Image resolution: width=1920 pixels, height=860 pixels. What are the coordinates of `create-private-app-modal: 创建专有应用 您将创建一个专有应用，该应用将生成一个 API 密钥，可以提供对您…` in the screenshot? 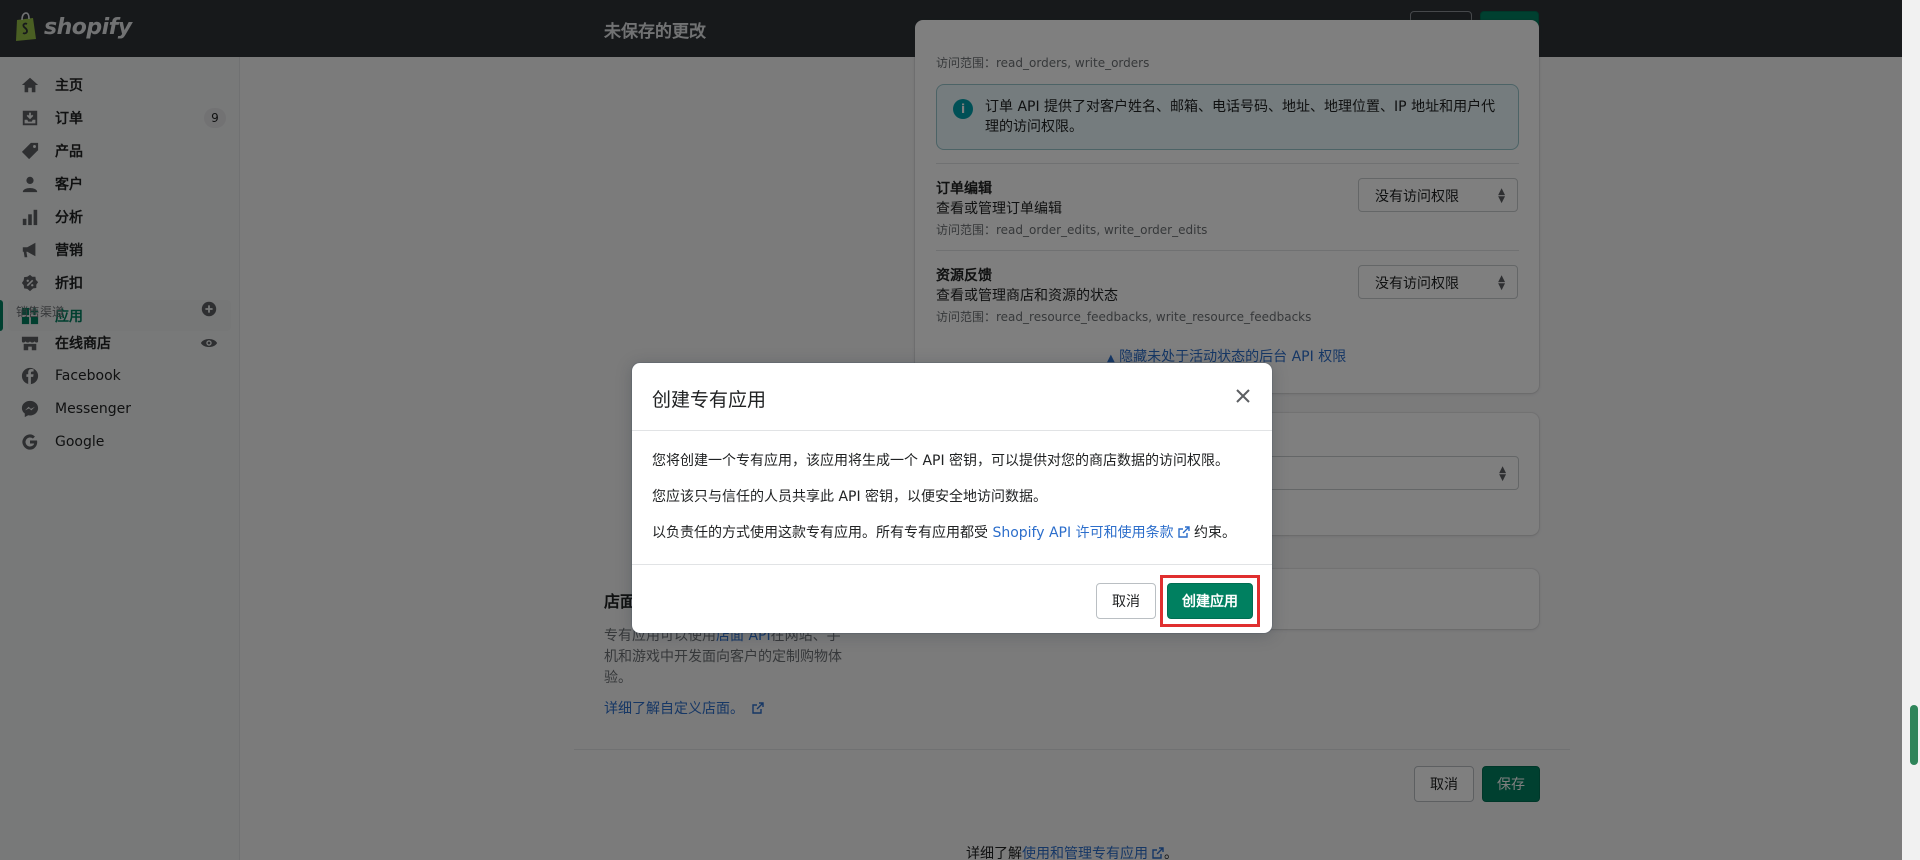 It's located at (952, 498).